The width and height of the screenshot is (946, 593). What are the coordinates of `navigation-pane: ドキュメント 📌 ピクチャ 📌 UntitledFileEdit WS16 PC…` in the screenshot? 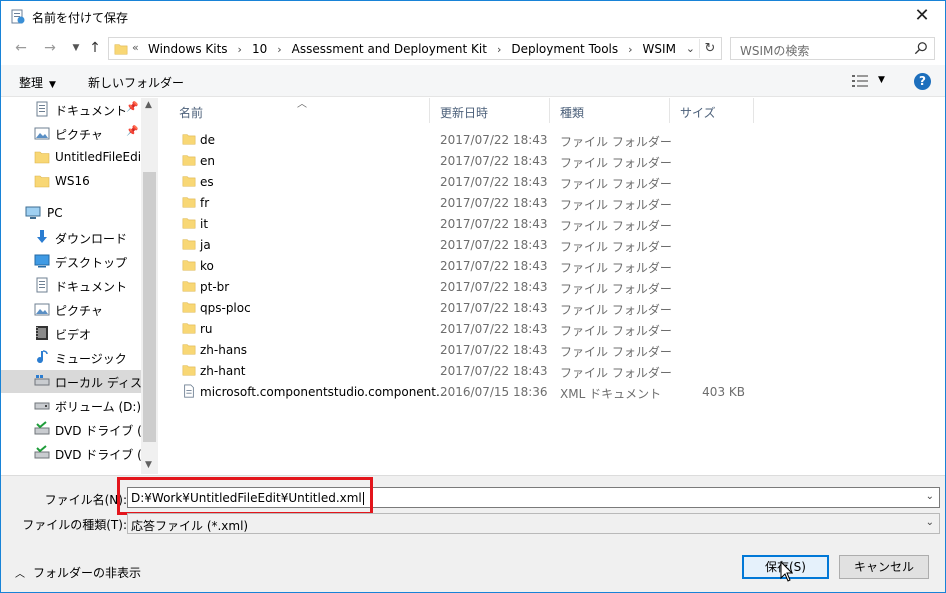 It's located at (79, 286).